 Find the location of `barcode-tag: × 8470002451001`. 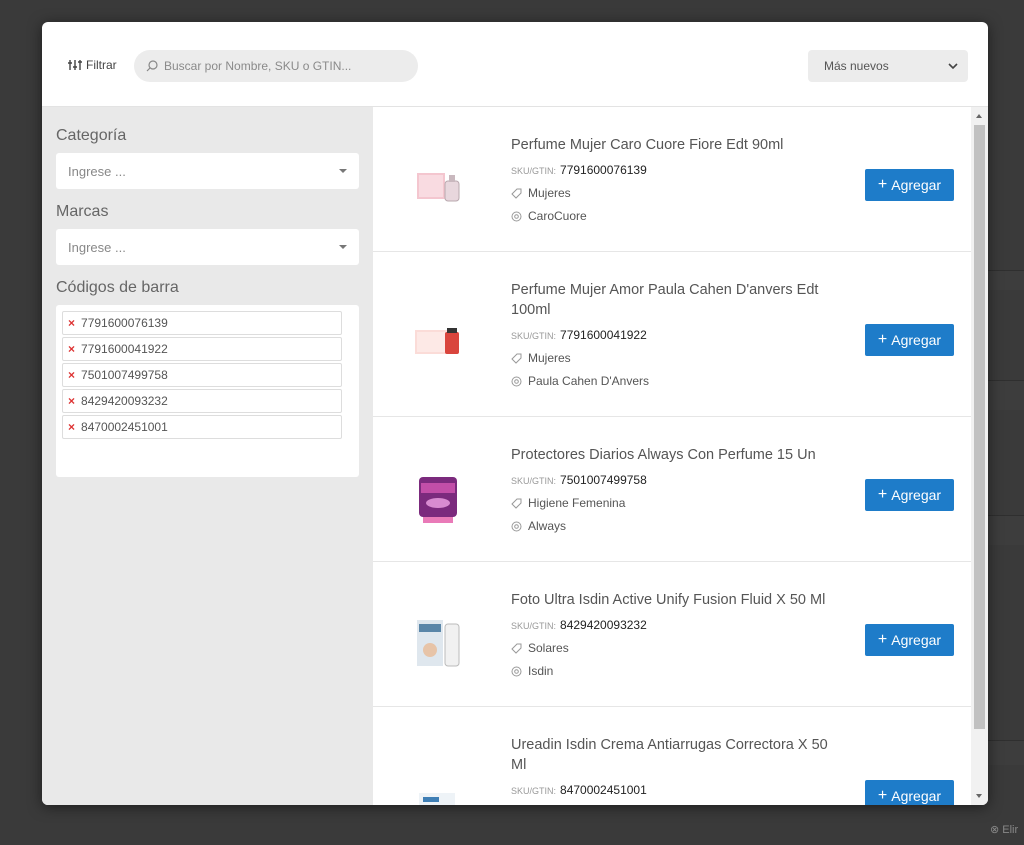

barcode-tag: × 8470002451001 is located at coordinates (202, 427).